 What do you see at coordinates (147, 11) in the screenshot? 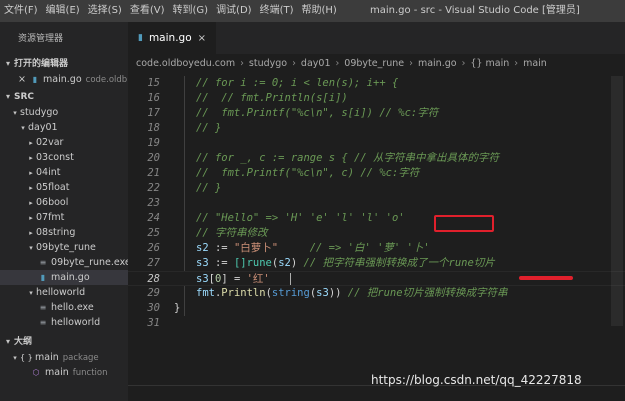
I see `menu-view: 查看(V)` at bounding box center [147, 11].